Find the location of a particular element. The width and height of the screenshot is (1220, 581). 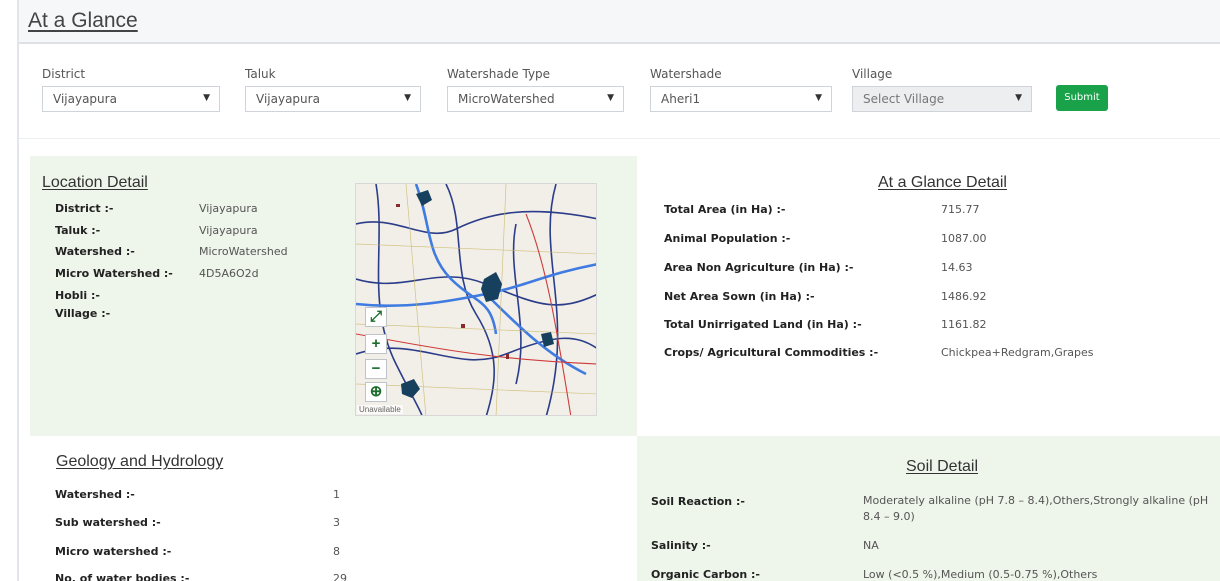

soil-key-salinity: Salinity :- is located at coordinates (681, 545).